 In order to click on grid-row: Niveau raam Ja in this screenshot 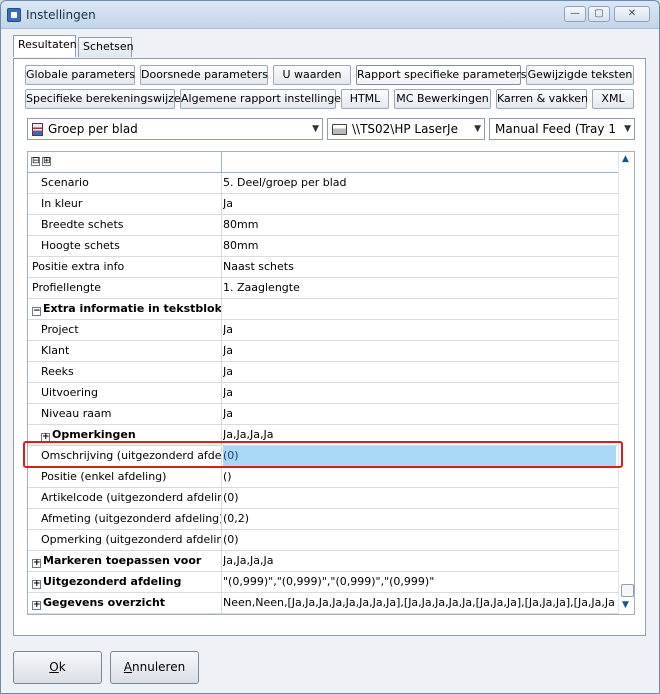, I will do `click(323, 414)`.